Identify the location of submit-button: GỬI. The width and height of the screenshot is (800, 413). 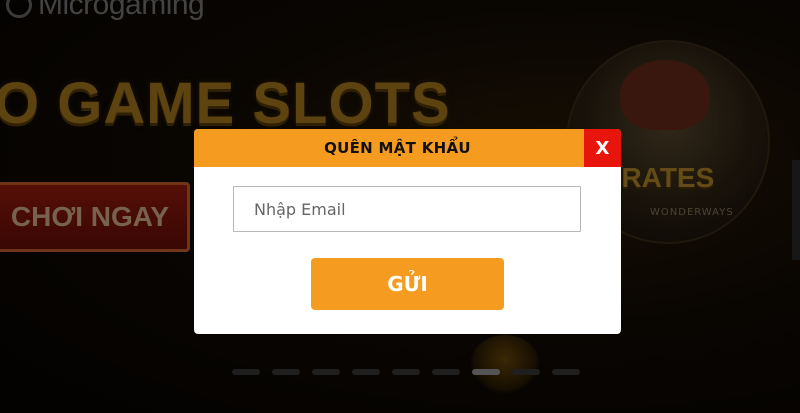
(407, 284).